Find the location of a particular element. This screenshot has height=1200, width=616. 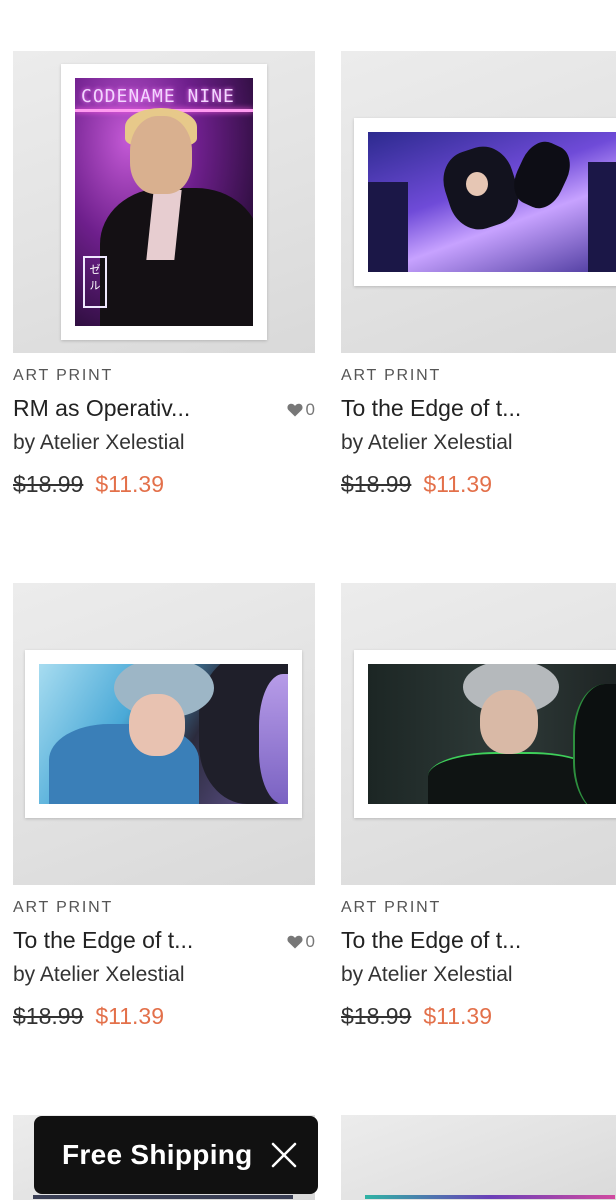

figure-head is located at coordinates (161, 155).